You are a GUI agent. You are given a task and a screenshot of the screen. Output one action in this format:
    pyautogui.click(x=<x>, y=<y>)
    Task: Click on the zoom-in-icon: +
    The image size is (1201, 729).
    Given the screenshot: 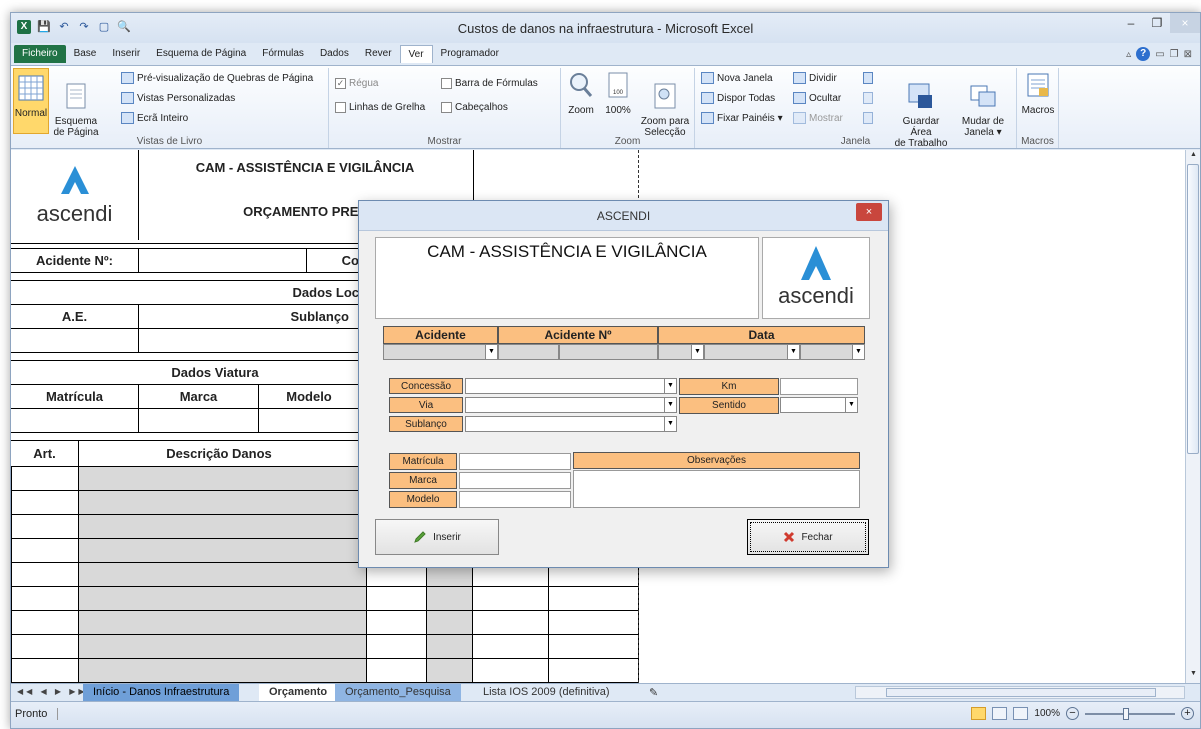 What is the action you would take?
    pyautogui.click(x=1187, y=713)
    